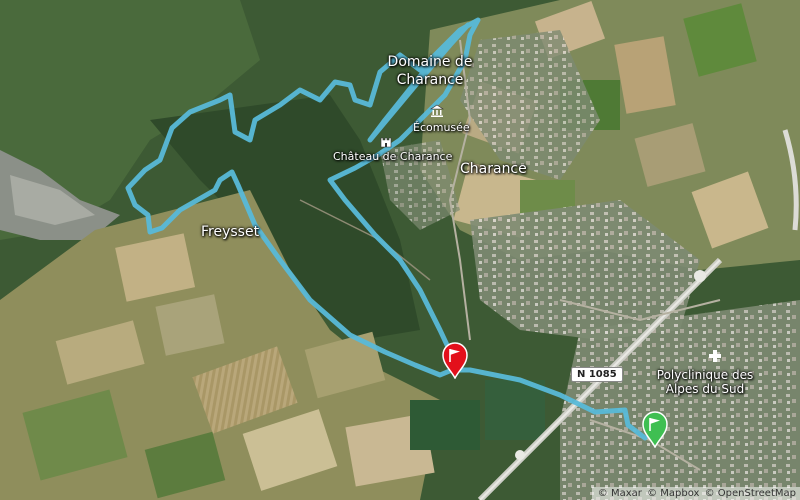  I want to click on museum-icon, so click(437, 111).